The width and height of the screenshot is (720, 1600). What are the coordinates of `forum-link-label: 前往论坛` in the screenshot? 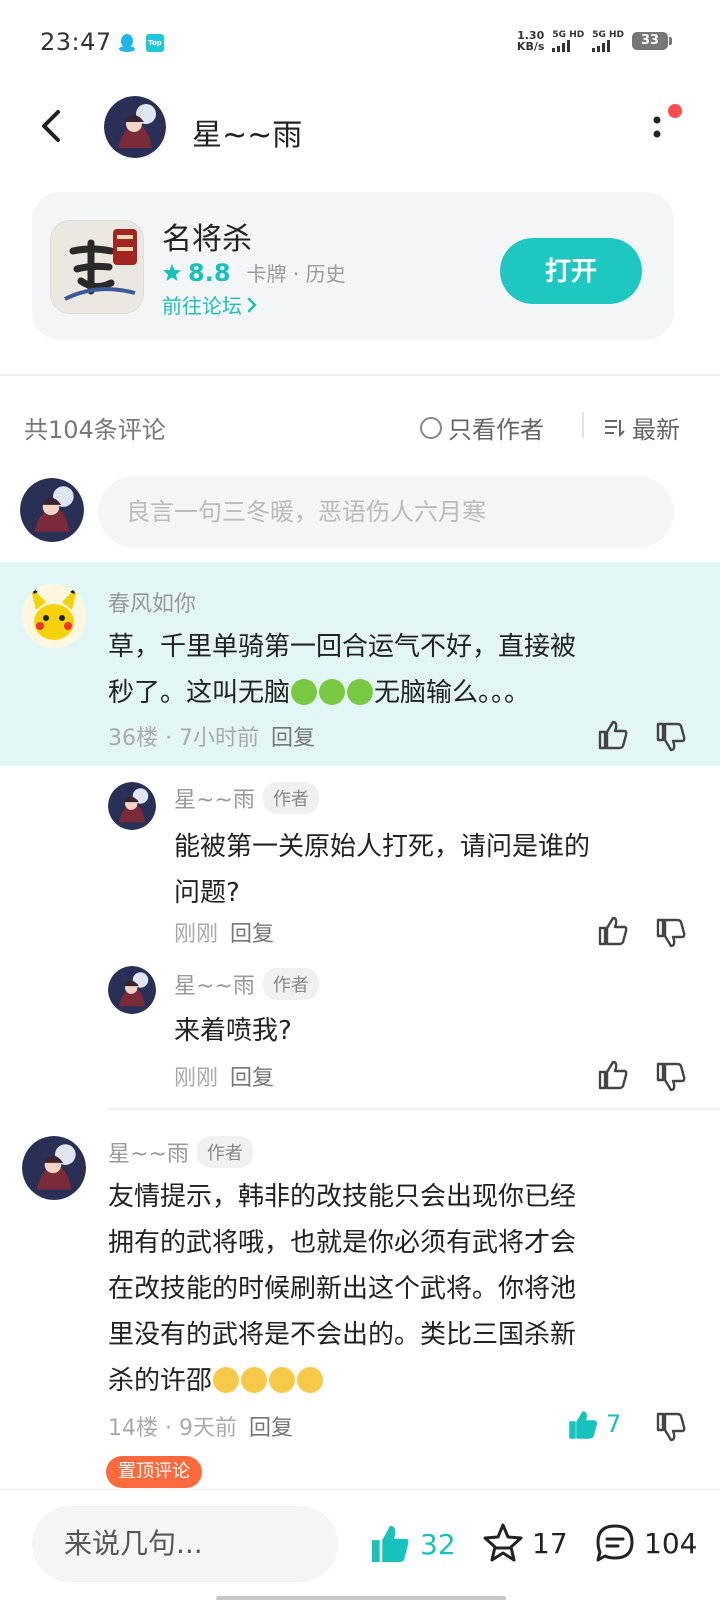 It's located at (202, 306).